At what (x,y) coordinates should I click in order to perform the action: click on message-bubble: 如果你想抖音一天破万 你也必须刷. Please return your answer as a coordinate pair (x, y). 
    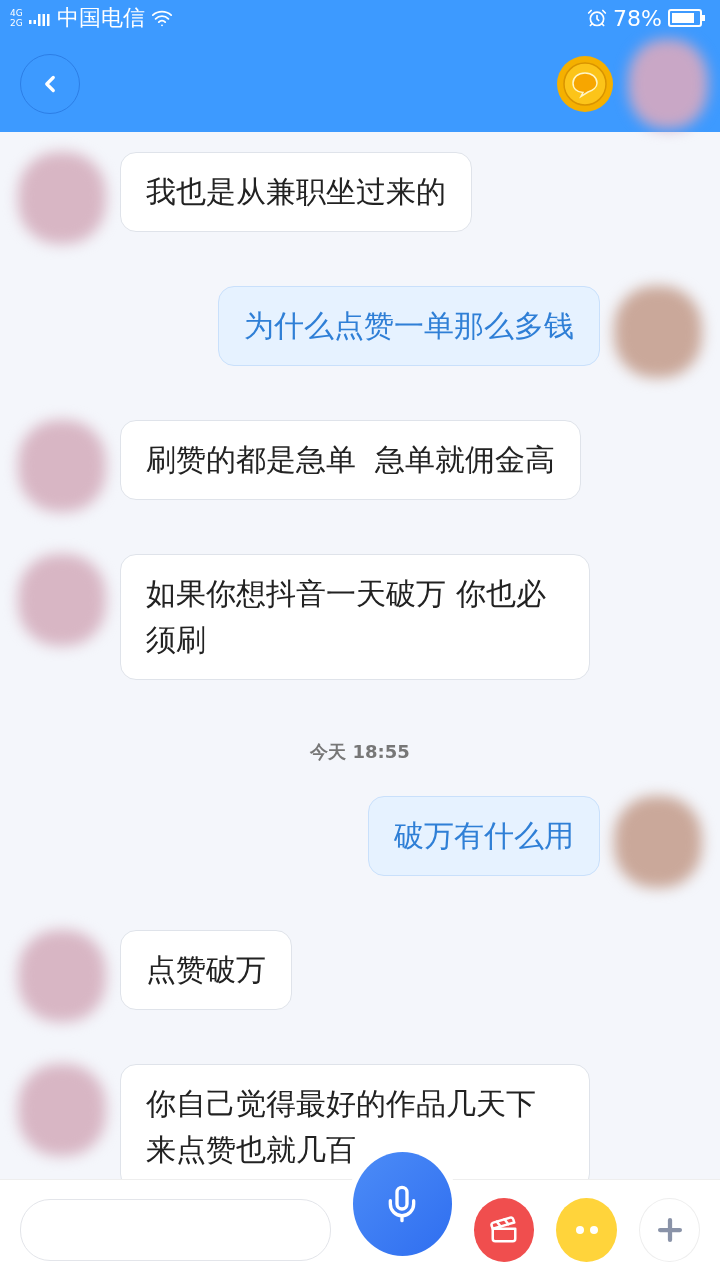
    Looking at the image, I should click on (355, 617).